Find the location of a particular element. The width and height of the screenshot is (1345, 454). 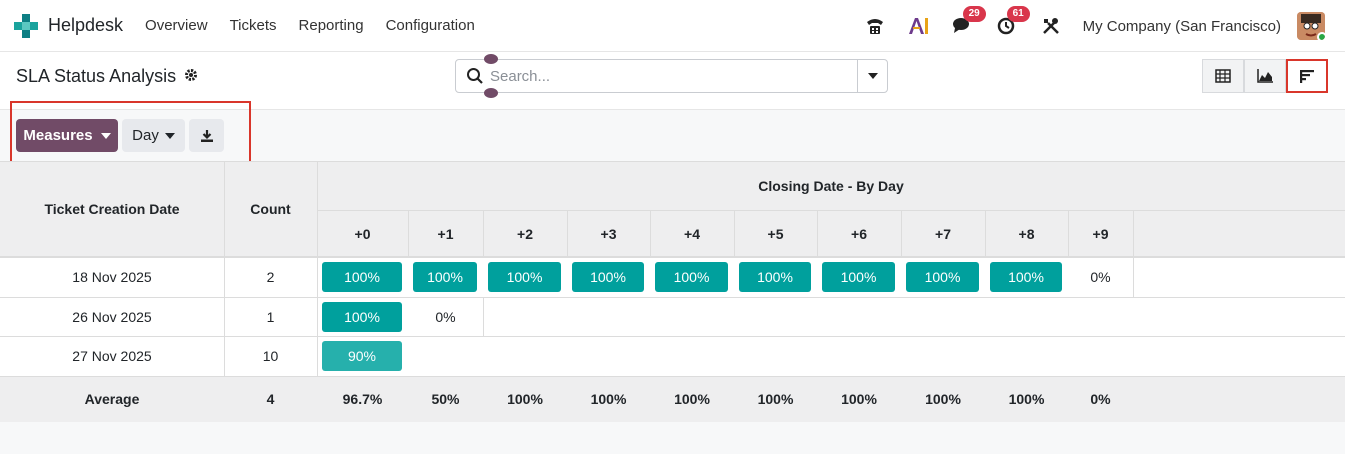

row-date: 26 Nov 2025 is located at coordinates (112, 316).